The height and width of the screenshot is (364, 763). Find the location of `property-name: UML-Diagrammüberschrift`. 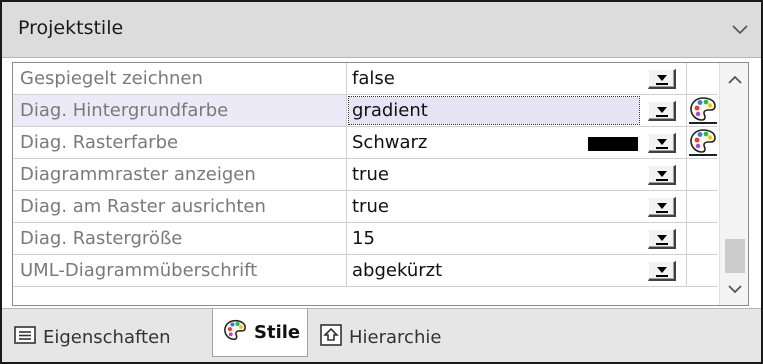

property-name: UML-Diagrammüberschrift is located at coordinates (180, 270).